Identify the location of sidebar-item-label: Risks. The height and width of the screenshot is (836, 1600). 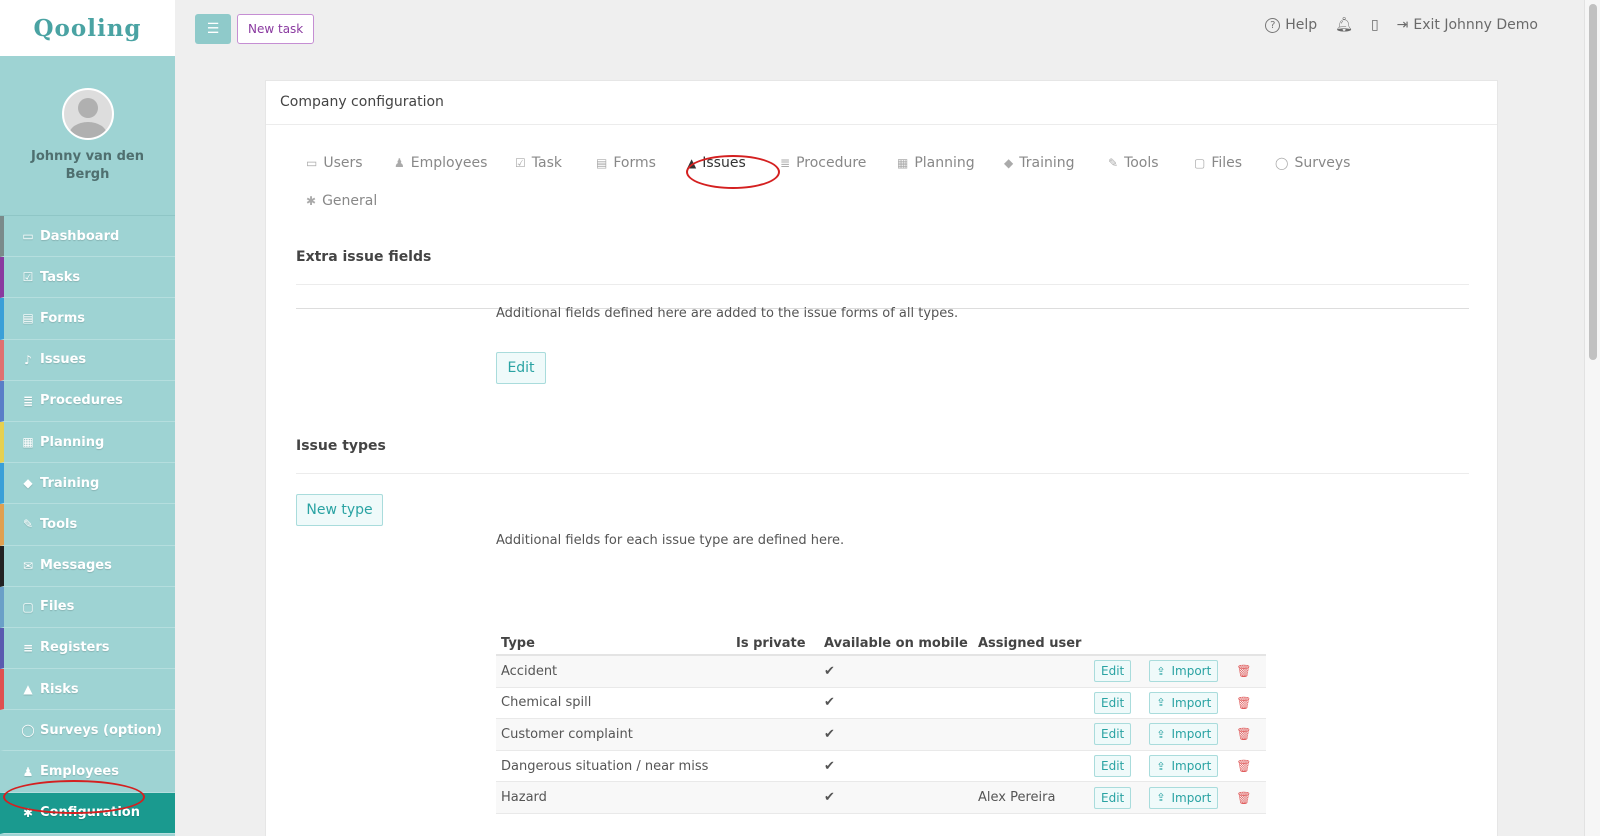
(59, 689).